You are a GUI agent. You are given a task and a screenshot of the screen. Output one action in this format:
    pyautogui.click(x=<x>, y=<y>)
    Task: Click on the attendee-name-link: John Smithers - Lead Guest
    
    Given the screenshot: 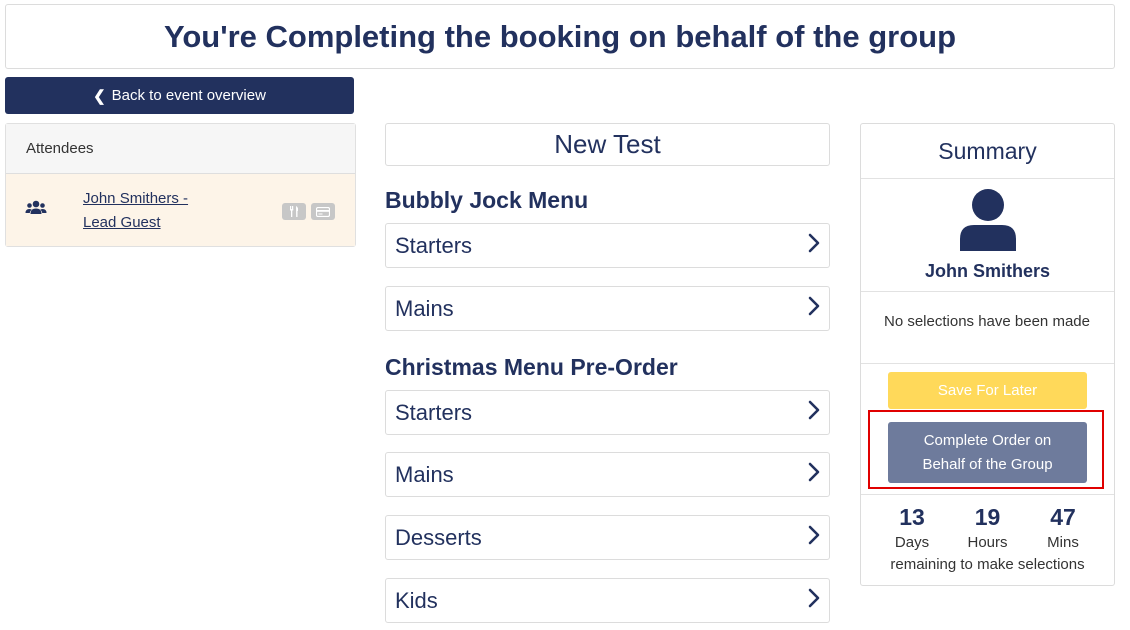 What is the action you would take?
    pyautogui.click(x=148, y=211)
    